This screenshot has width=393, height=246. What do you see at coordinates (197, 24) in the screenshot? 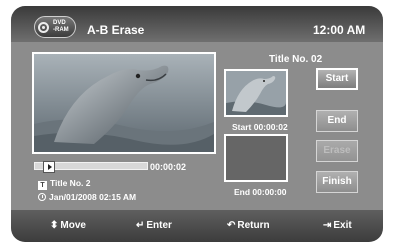
I see `menu-header: DVD -RAM A-B Erase 12:00 AM` at bounding box center [197, 24].